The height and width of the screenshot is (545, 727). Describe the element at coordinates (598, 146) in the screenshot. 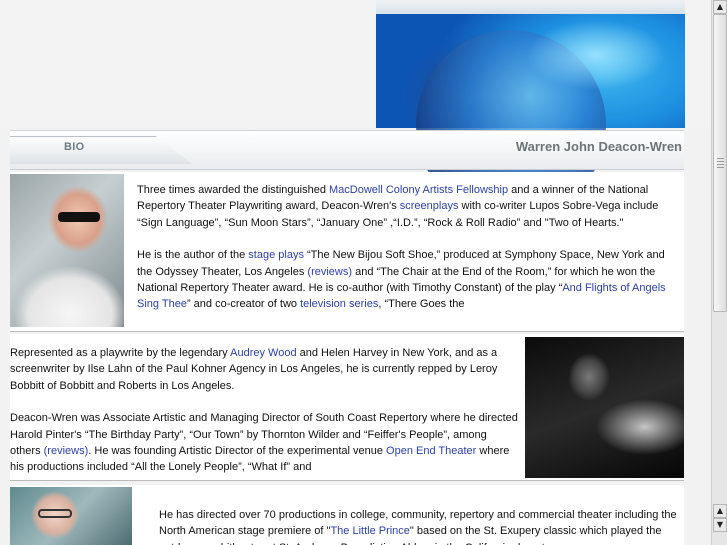

I see `page-title: Warren John Deacon-Wren` at that location.